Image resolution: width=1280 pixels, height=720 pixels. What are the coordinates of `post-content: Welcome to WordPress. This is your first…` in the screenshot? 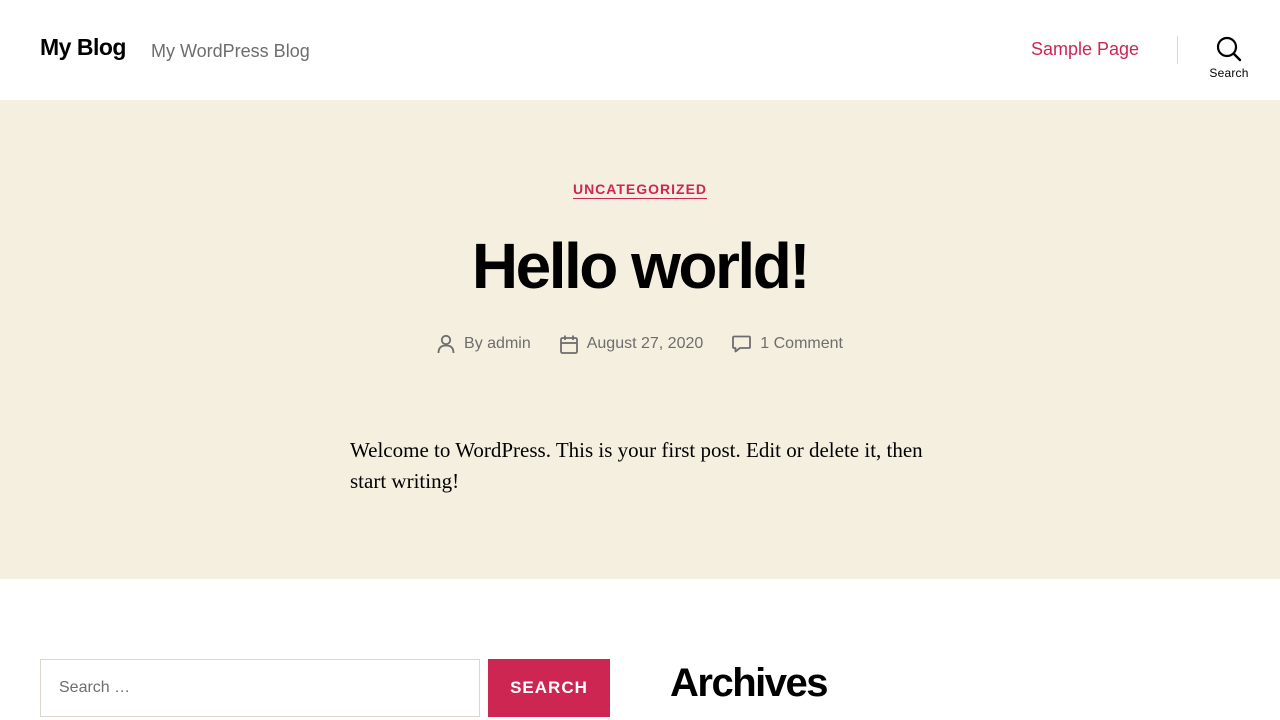 It's located at (636, 465).